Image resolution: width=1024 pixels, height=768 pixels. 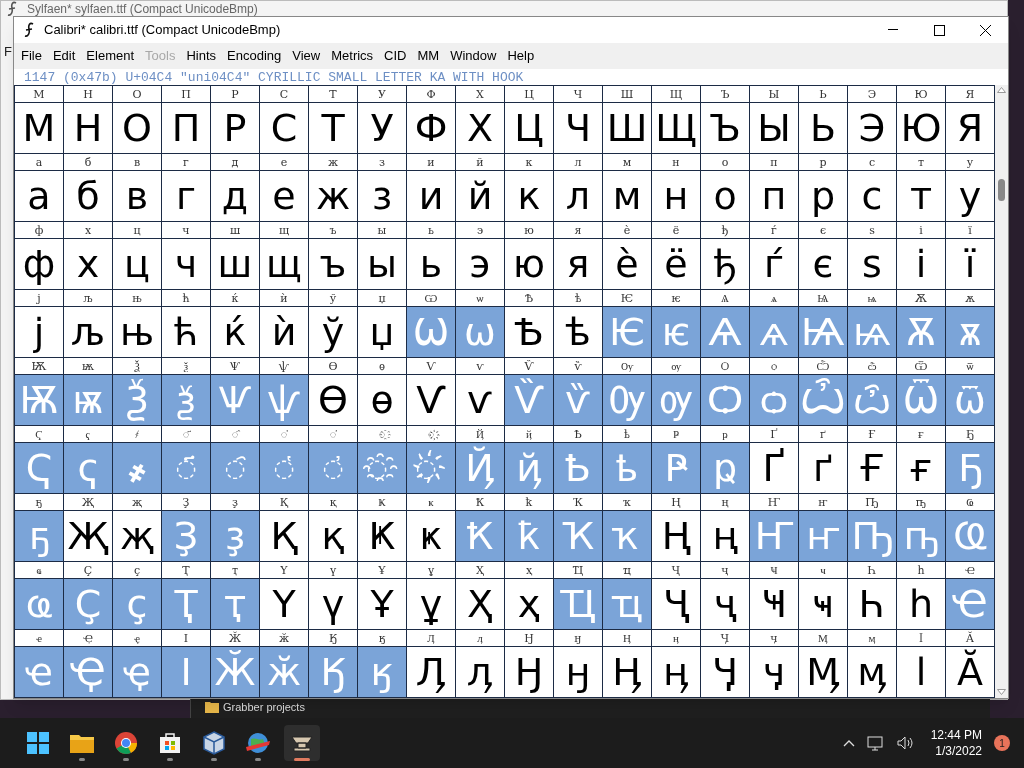 What do you see at coordinates (284, 196) in the screenshot?
I see `glyph-cell: е` at bounding box center [284, 196].